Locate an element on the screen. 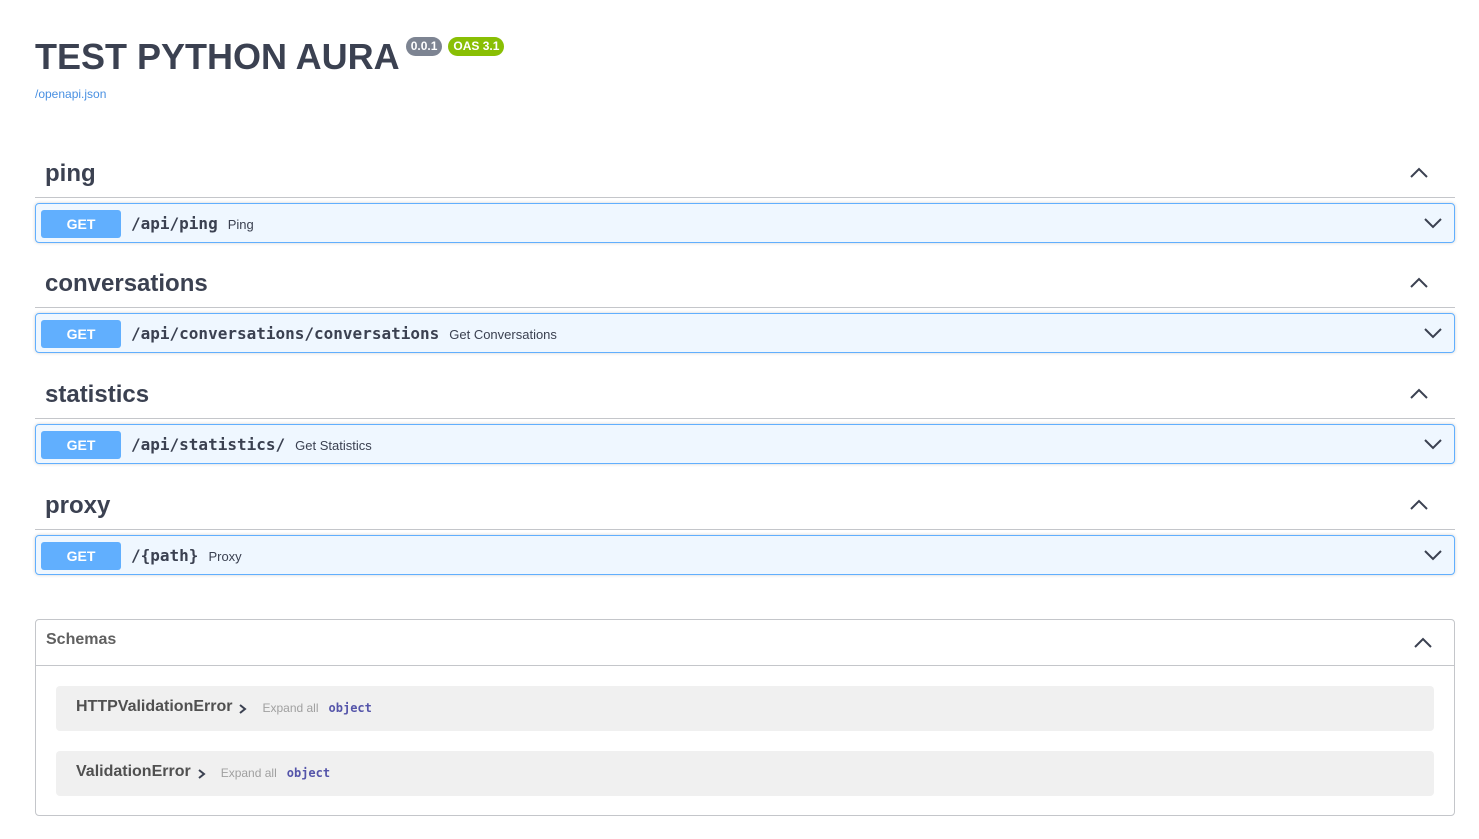 The height and width of the screenshot is (839, 1479). operation-summary: Get Statistics is located at coordinates (333, 445).